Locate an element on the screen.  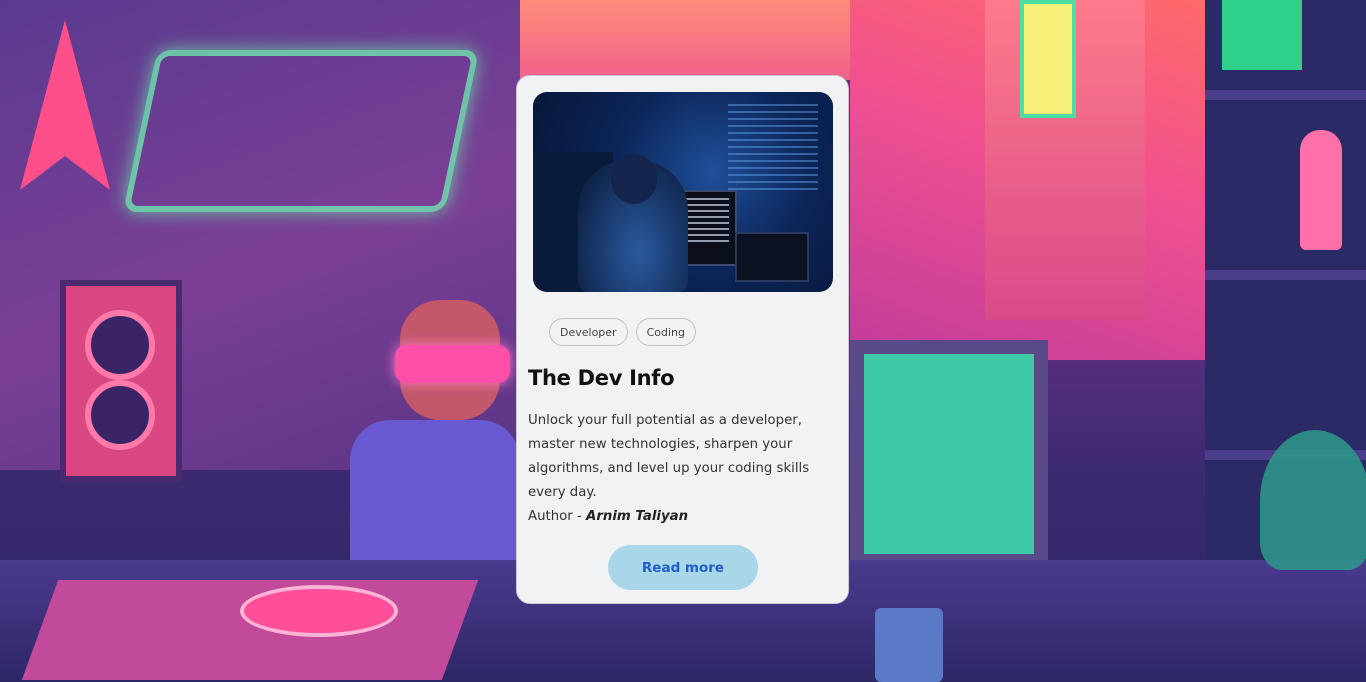
author-name: Arnim Taliyan is located at coordinates (637, 516).